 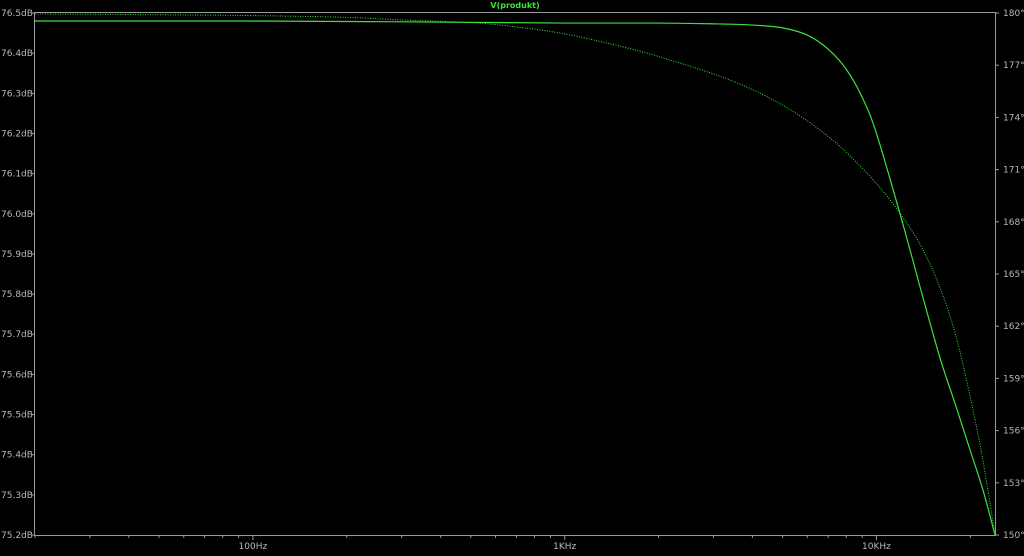 I want to click on right-tick-label: 165°, so click(x=1013, y=275).